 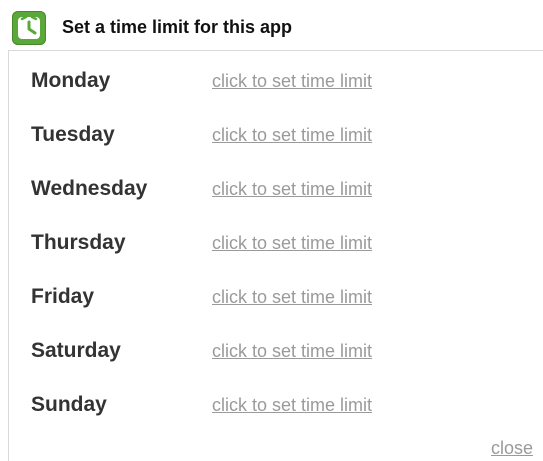 What do you see at coordinates (78, 242) in the screenshot?
I see `day-label: Thursday` at bounding box center [78, 242].